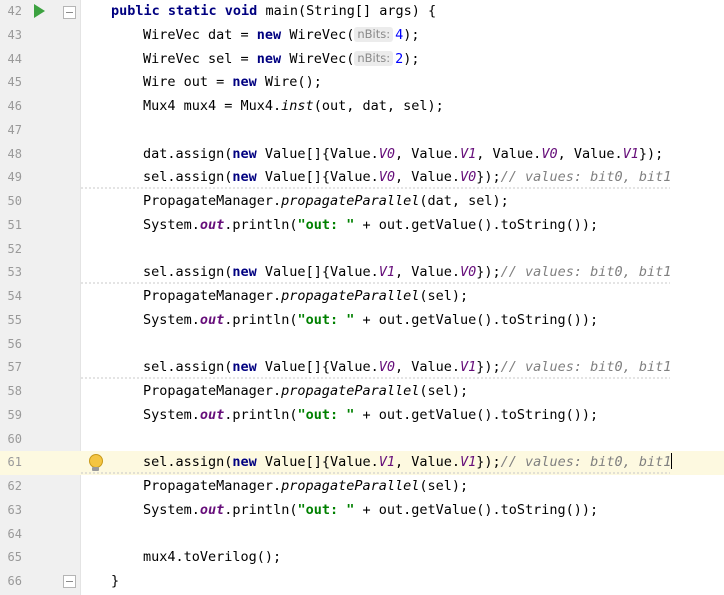 This screenshot has height=595, width=724. I want to click on code-text: (dat, sel);, so click(464, 201).